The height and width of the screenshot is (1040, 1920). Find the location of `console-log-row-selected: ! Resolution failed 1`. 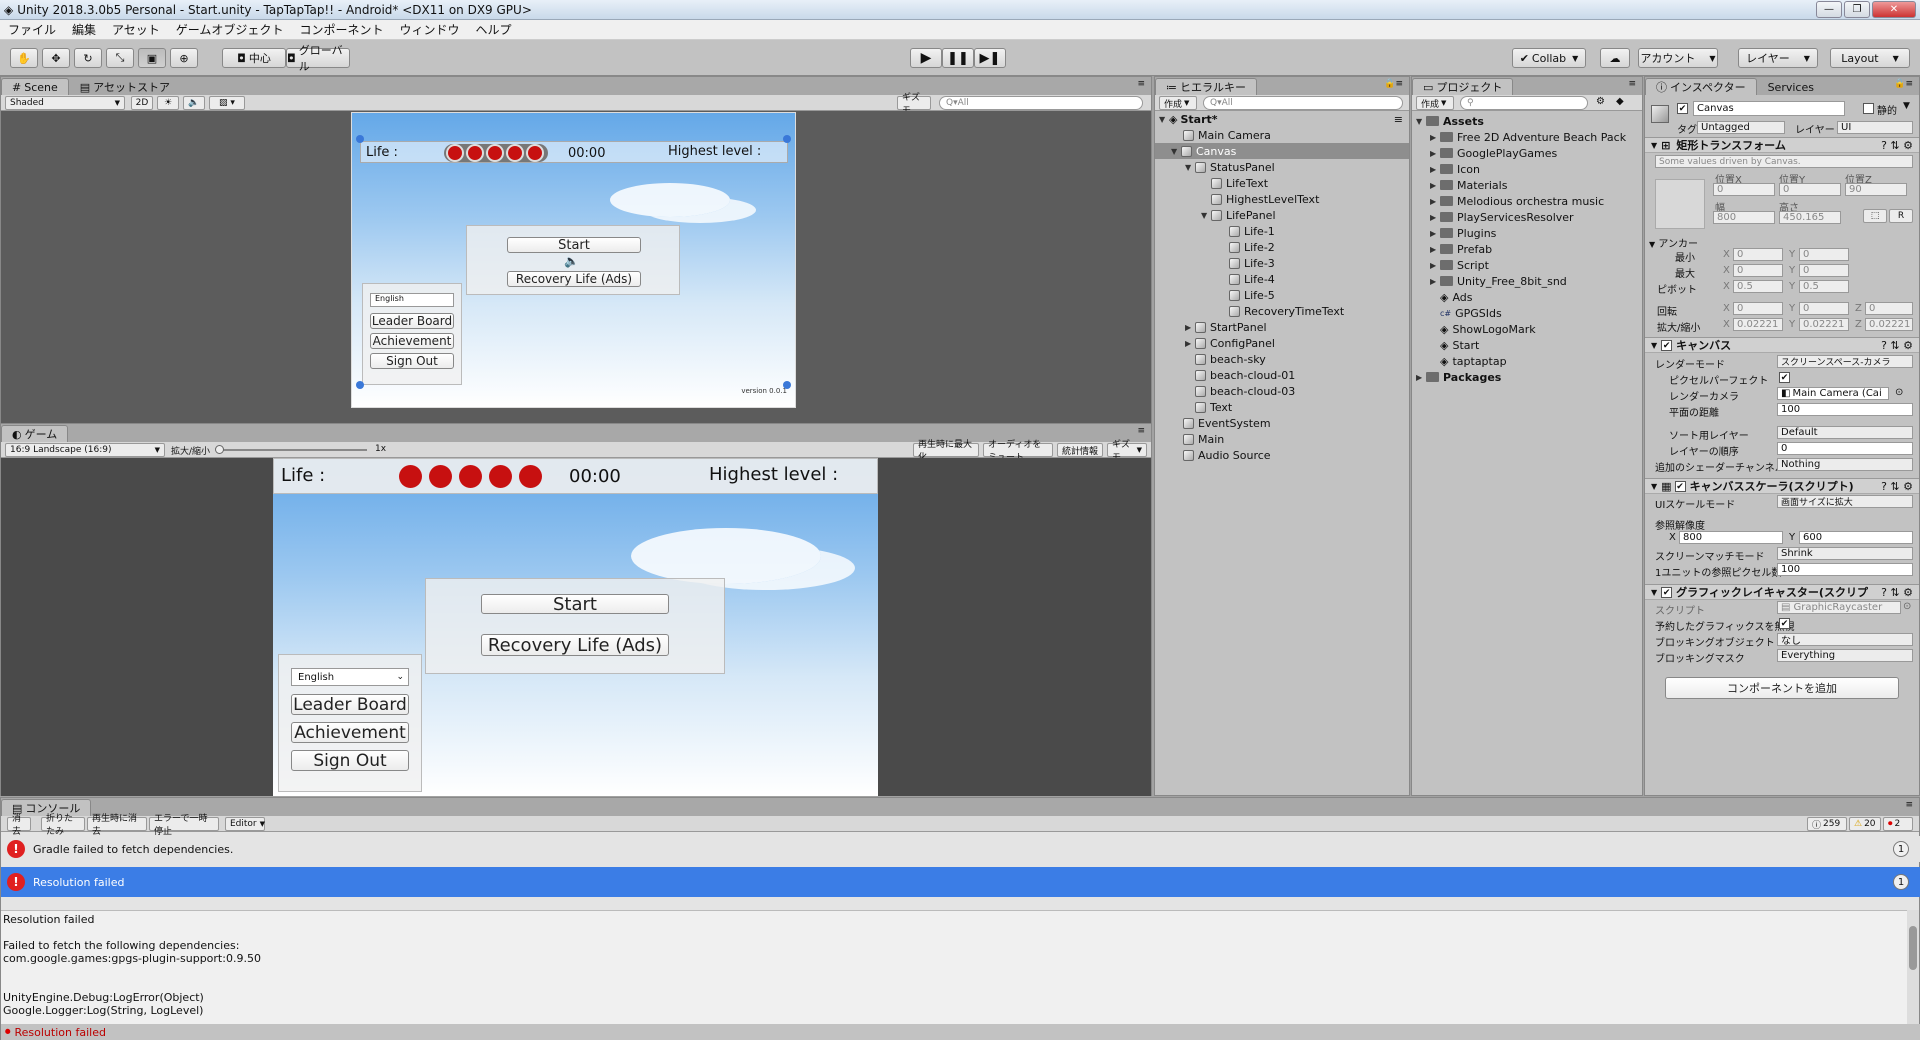

console-log-row-selected: ! Resolution failed 1 is located at coordinates (960, 882).